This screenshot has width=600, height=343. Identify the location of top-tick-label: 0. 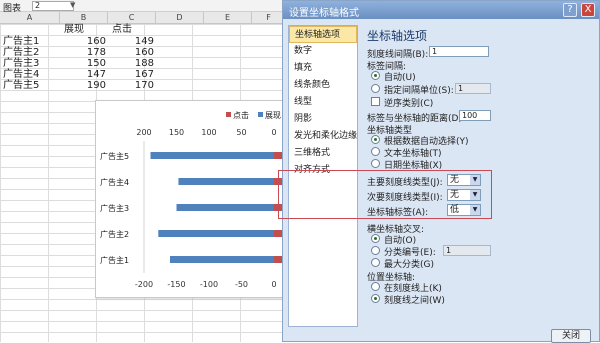
(273, 132).